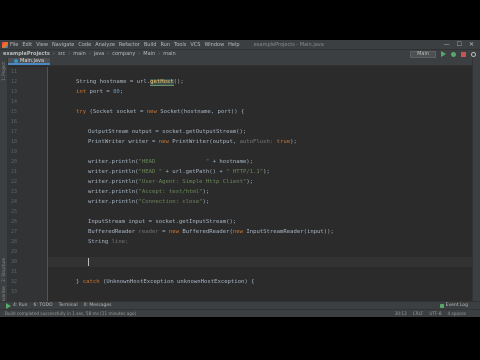 This screenshot has height=360, width=480. Describe the element at coordinates (3, 71) in the screenshot. I see `project-tool-tab: 1: Project` at that location.